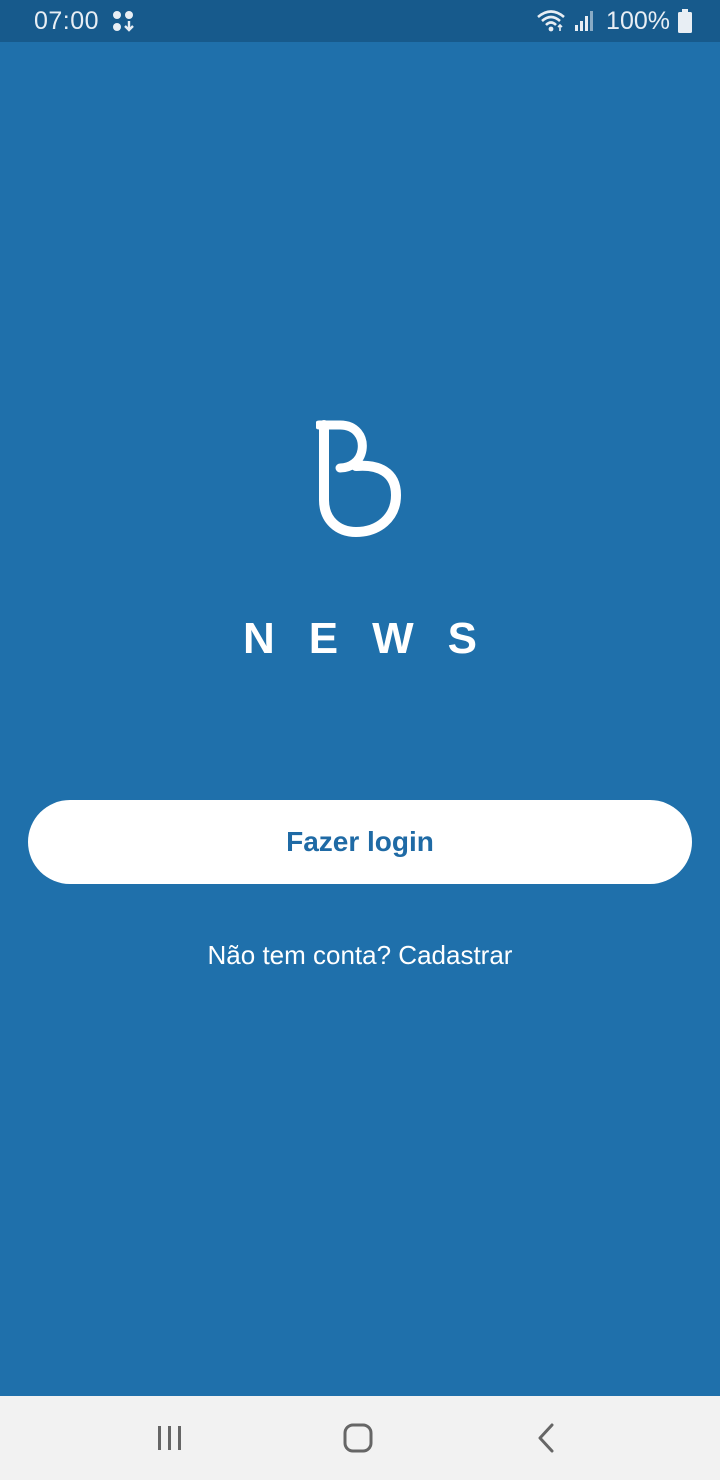  I want to click on brand-name: NEWS, so click(377, 638).